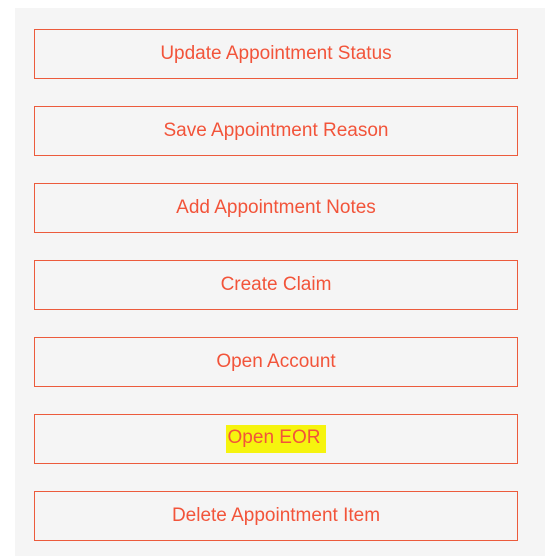  I want to click on open-account-button: Open Account, so click(276, 362).